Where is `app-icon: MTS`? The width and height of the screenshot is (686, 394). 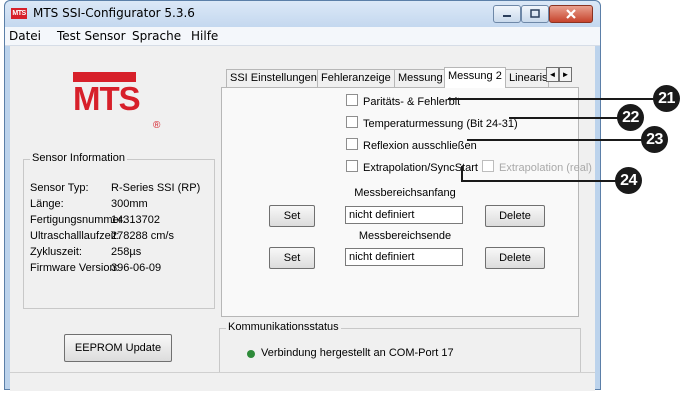
app-icon: MTS is located at coordinates (19, 13).